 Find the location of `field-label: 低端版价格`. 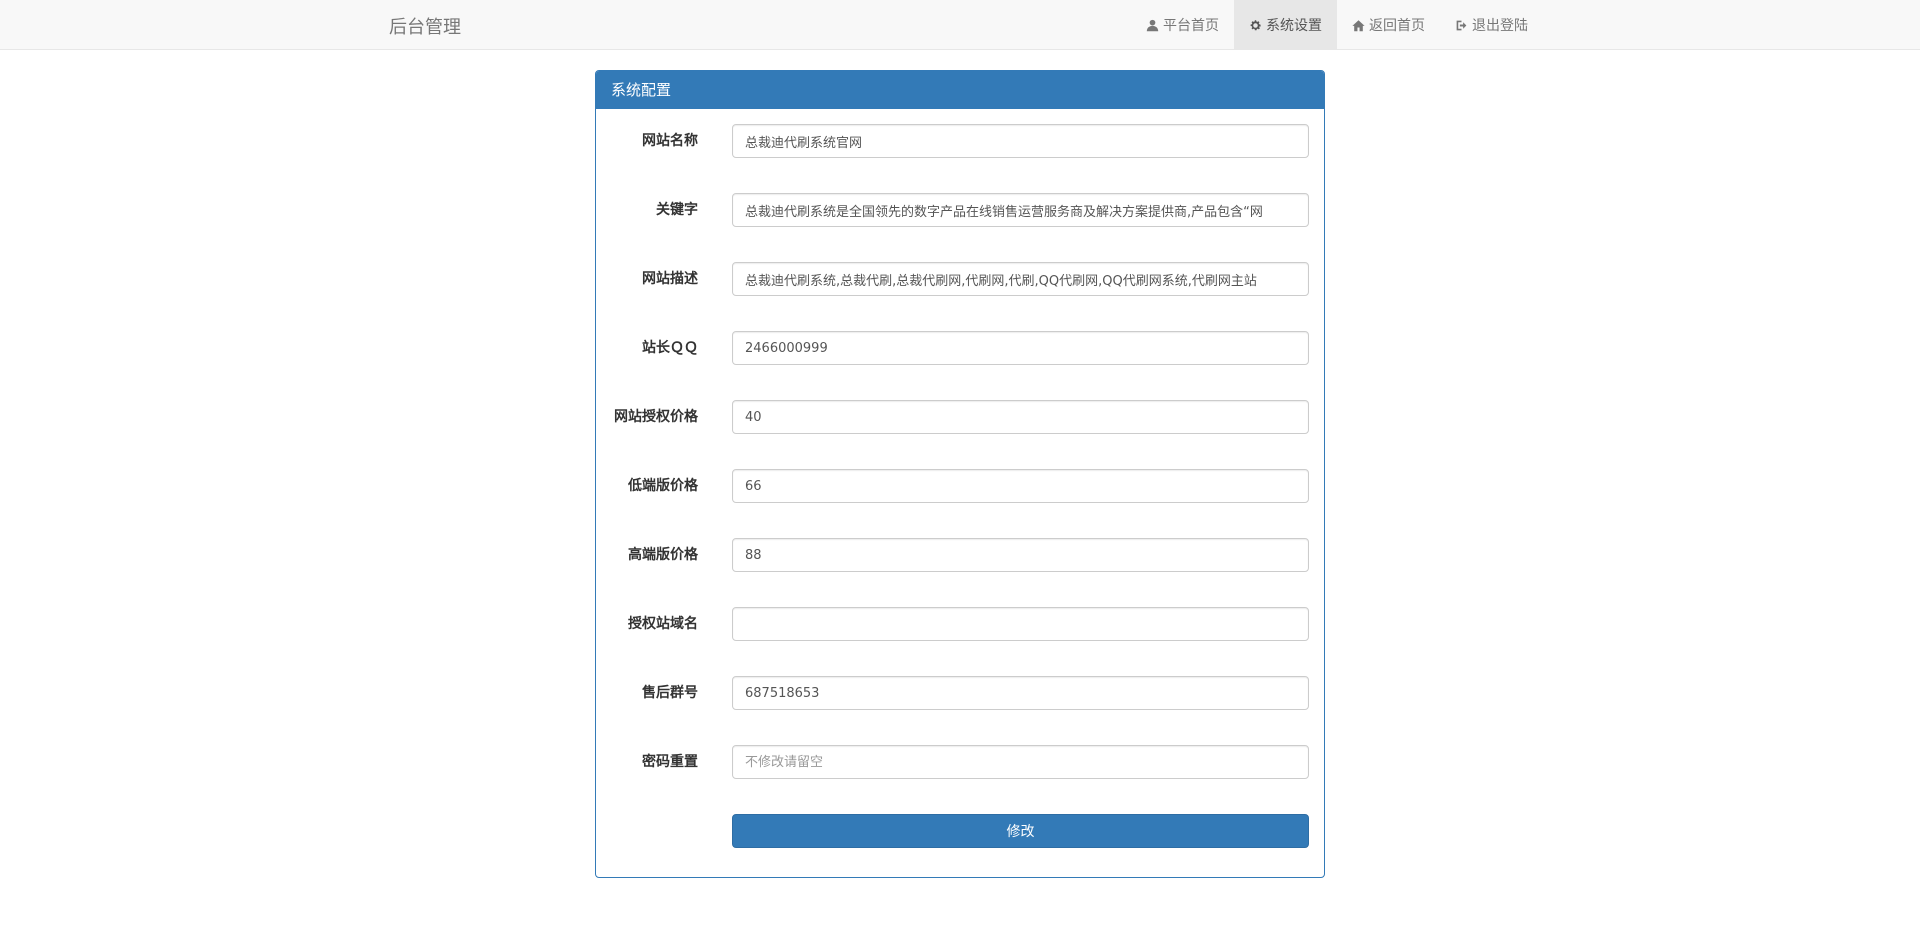

field-label: 低端版价格 is located at coordinates (663, 486).